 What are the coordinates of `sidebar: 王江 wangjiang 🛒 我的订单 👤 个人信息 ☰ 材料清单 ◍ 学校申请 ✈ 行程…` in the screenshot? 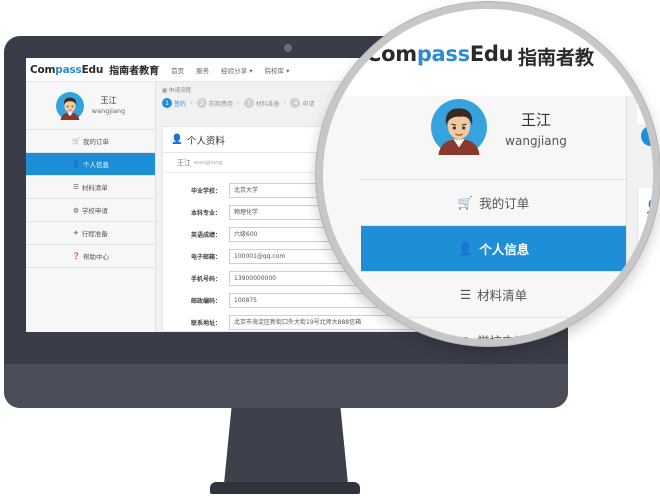 It's located at (91, 207).